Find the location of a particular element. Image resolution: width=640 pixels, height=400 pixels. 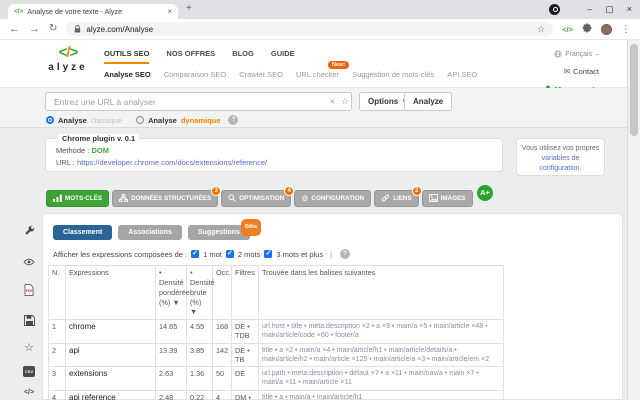

nav-crawler-seo: Crawler SEO is located at coordinates (261, 74).